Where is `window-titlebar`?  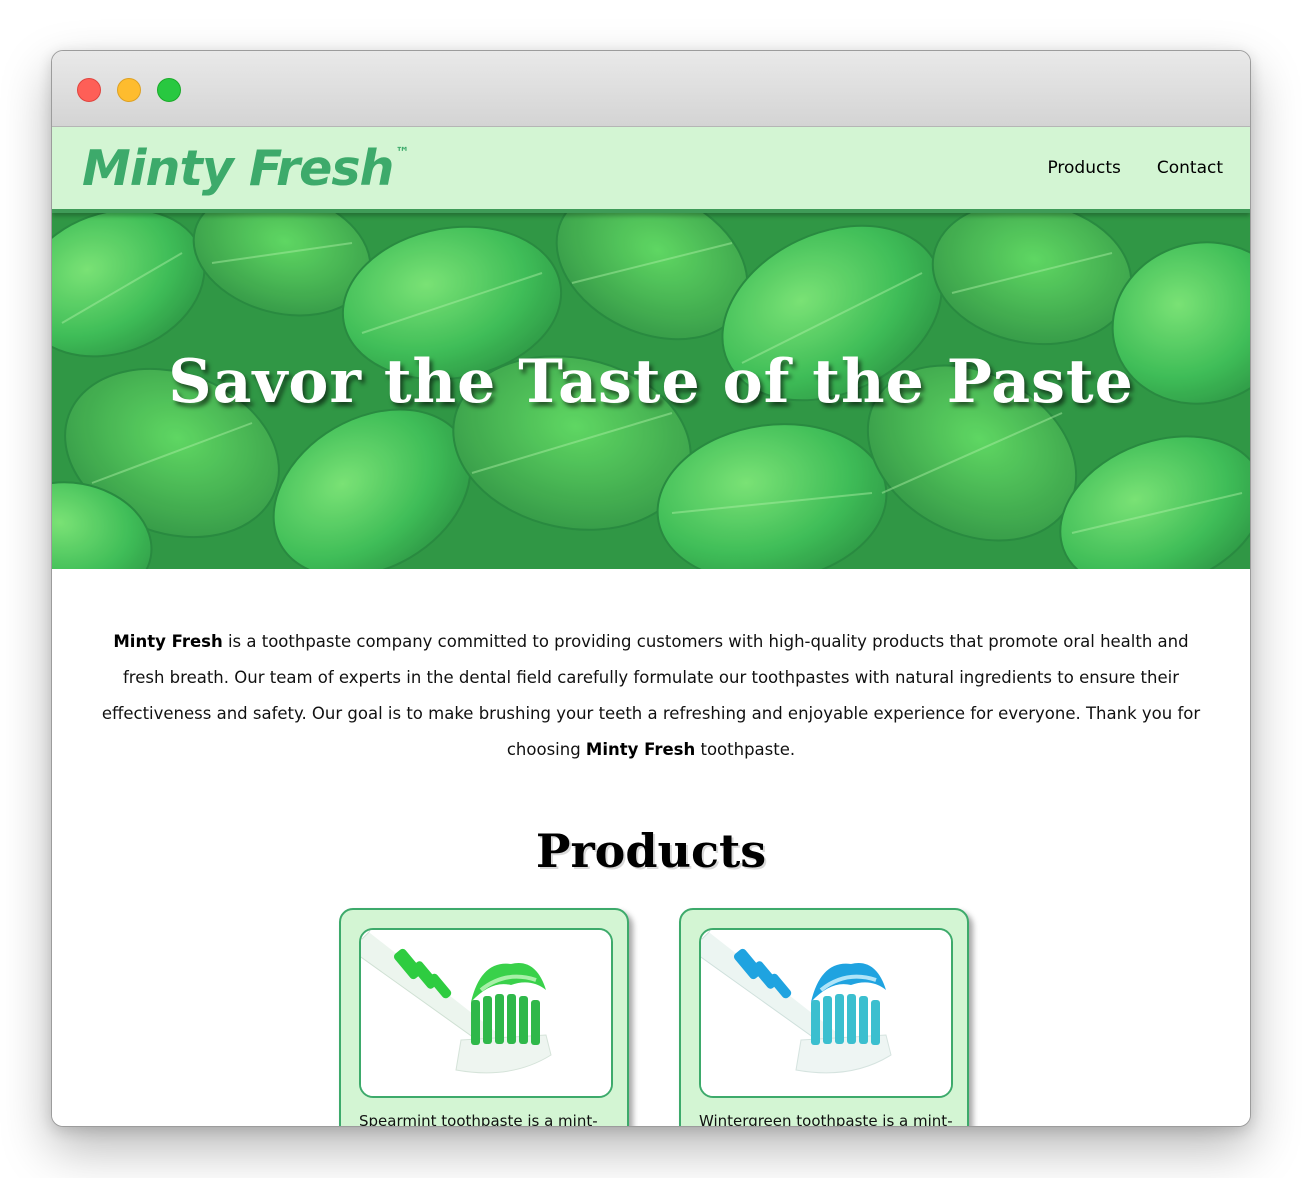
window-titlebar is located at coordinates (651, 89).